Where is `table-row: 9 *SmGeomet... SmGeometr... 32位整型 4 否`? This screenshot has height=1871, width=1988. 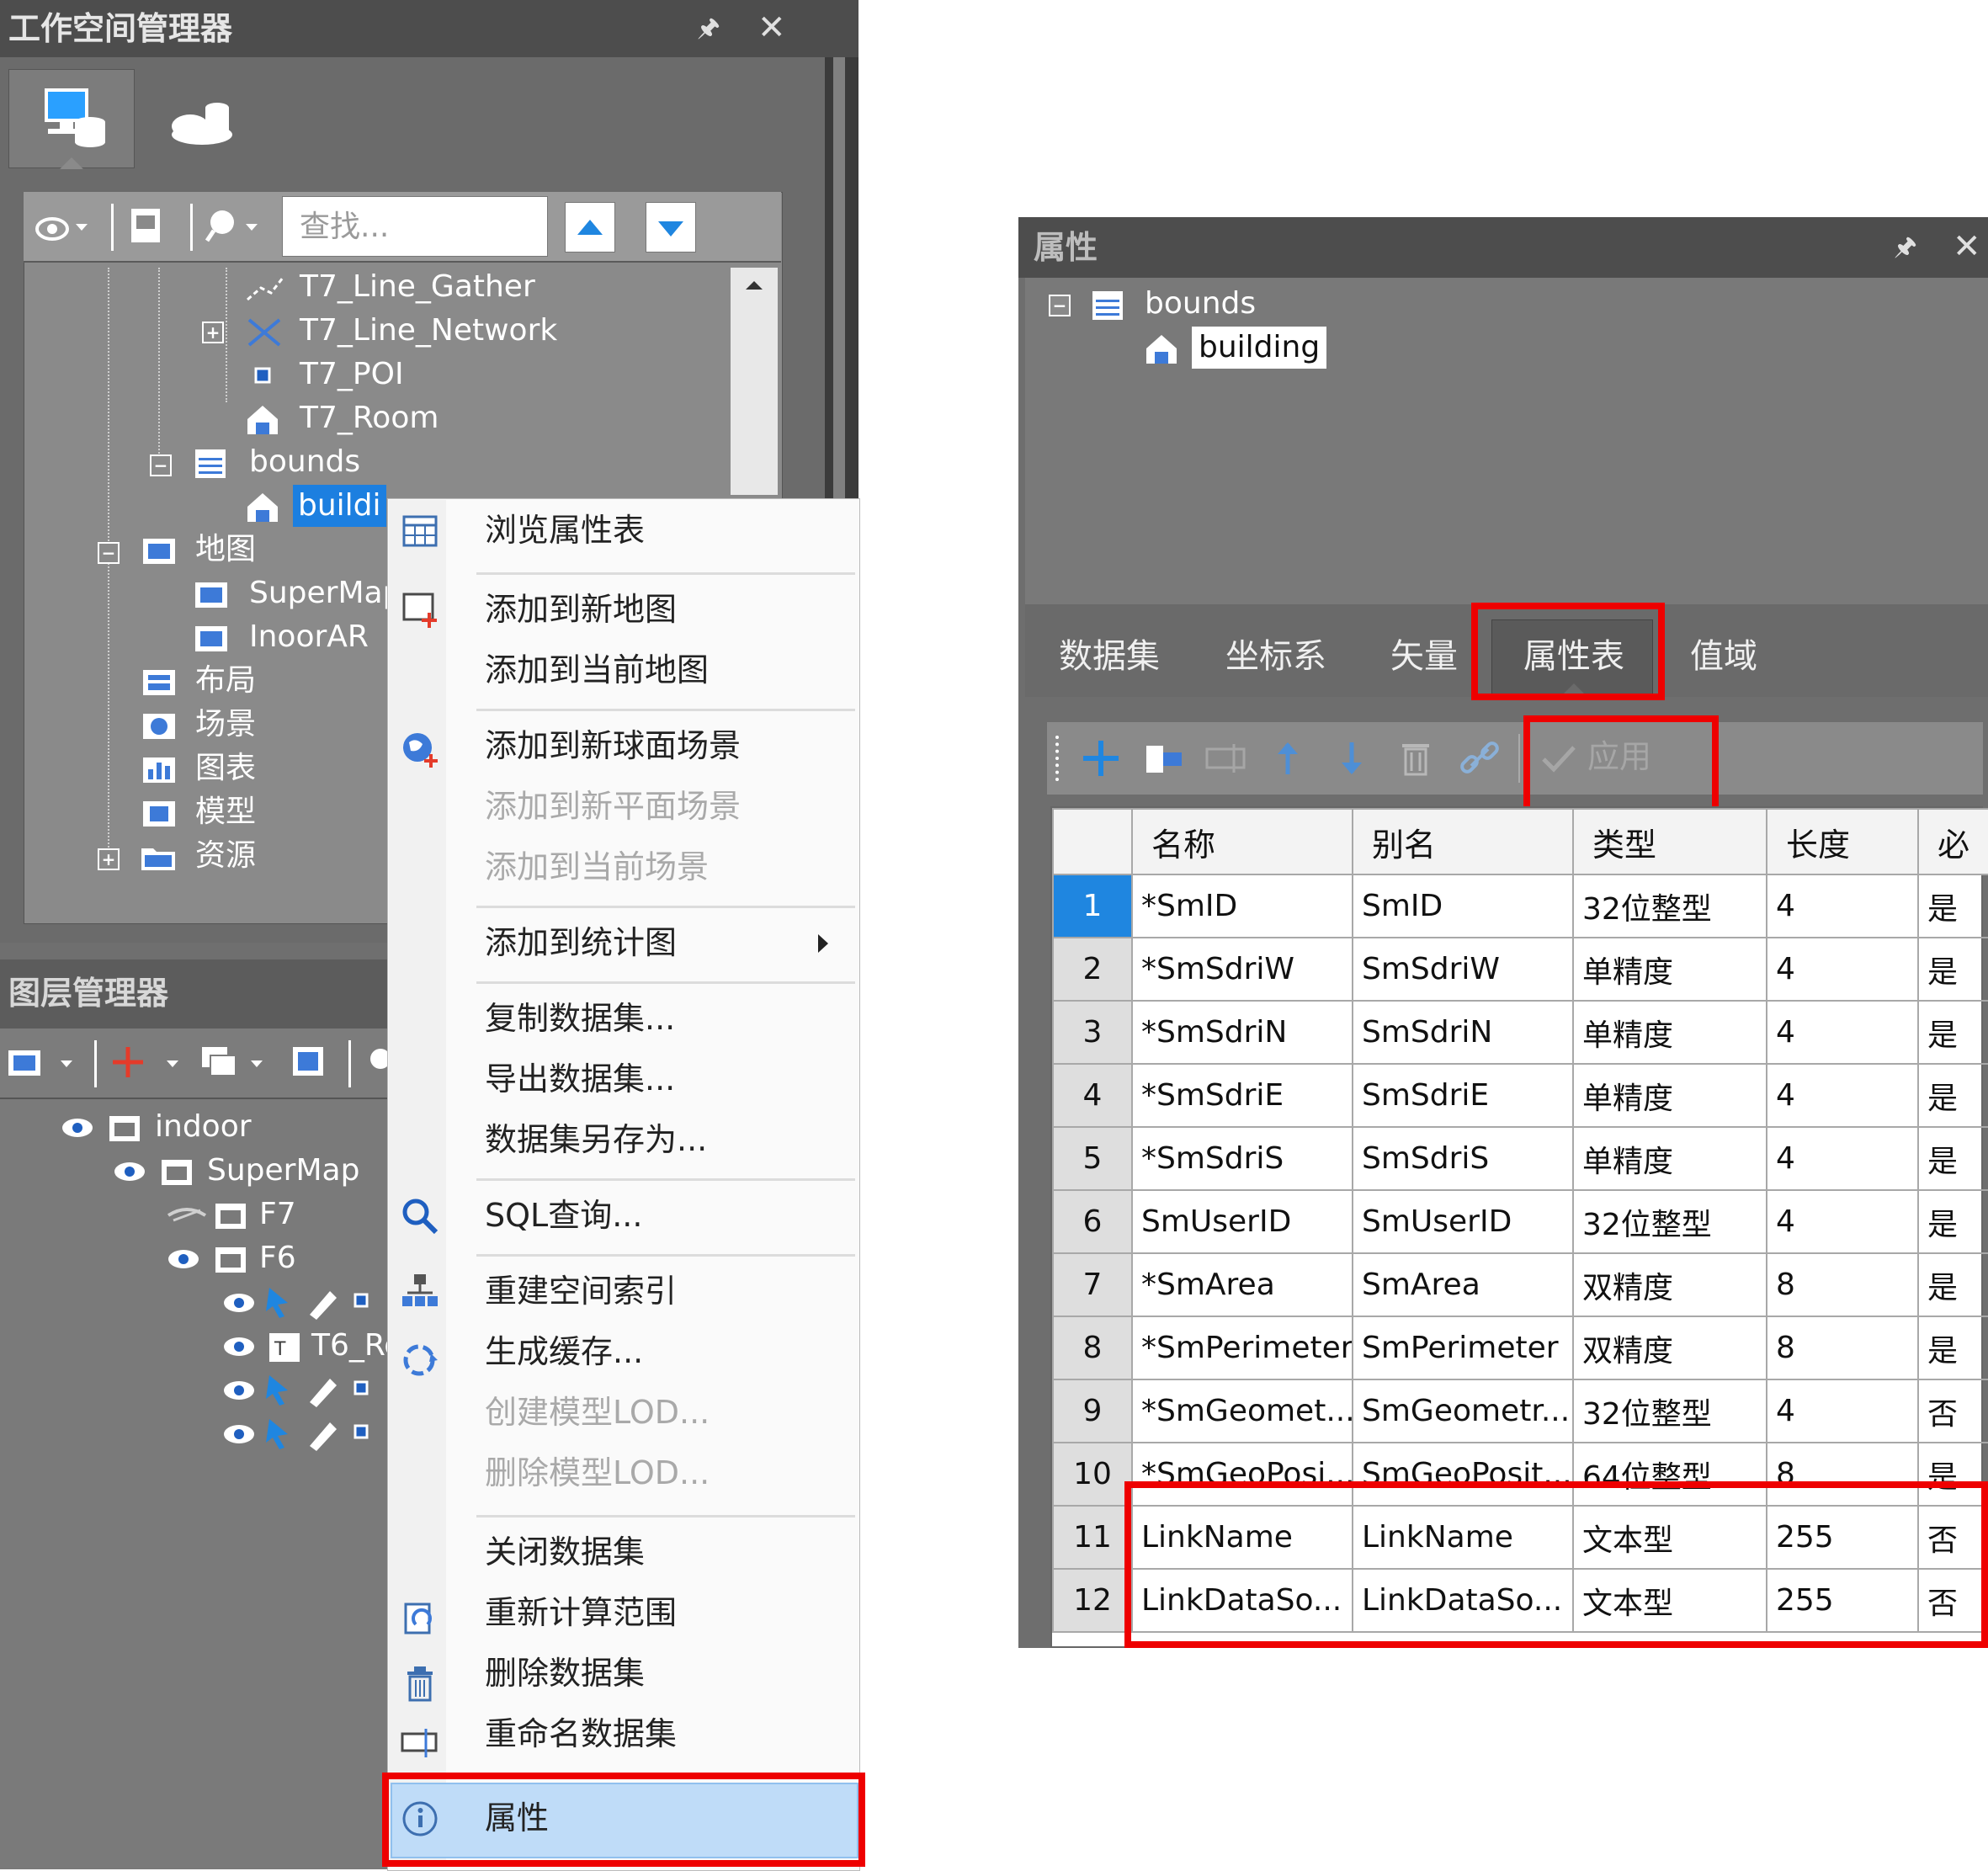 table-row: 9 *SmGeomet... SmGeometr... 32位整型 4 否 is located at coordinates (1520, 1411).